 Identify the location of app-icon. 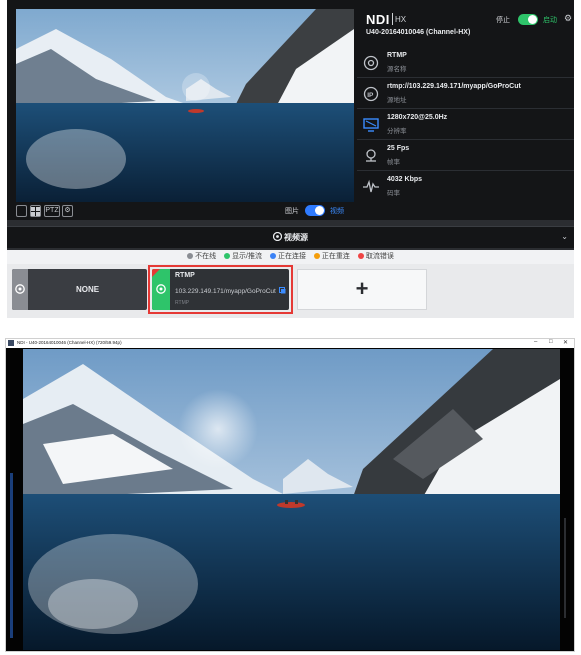
(11, 343).